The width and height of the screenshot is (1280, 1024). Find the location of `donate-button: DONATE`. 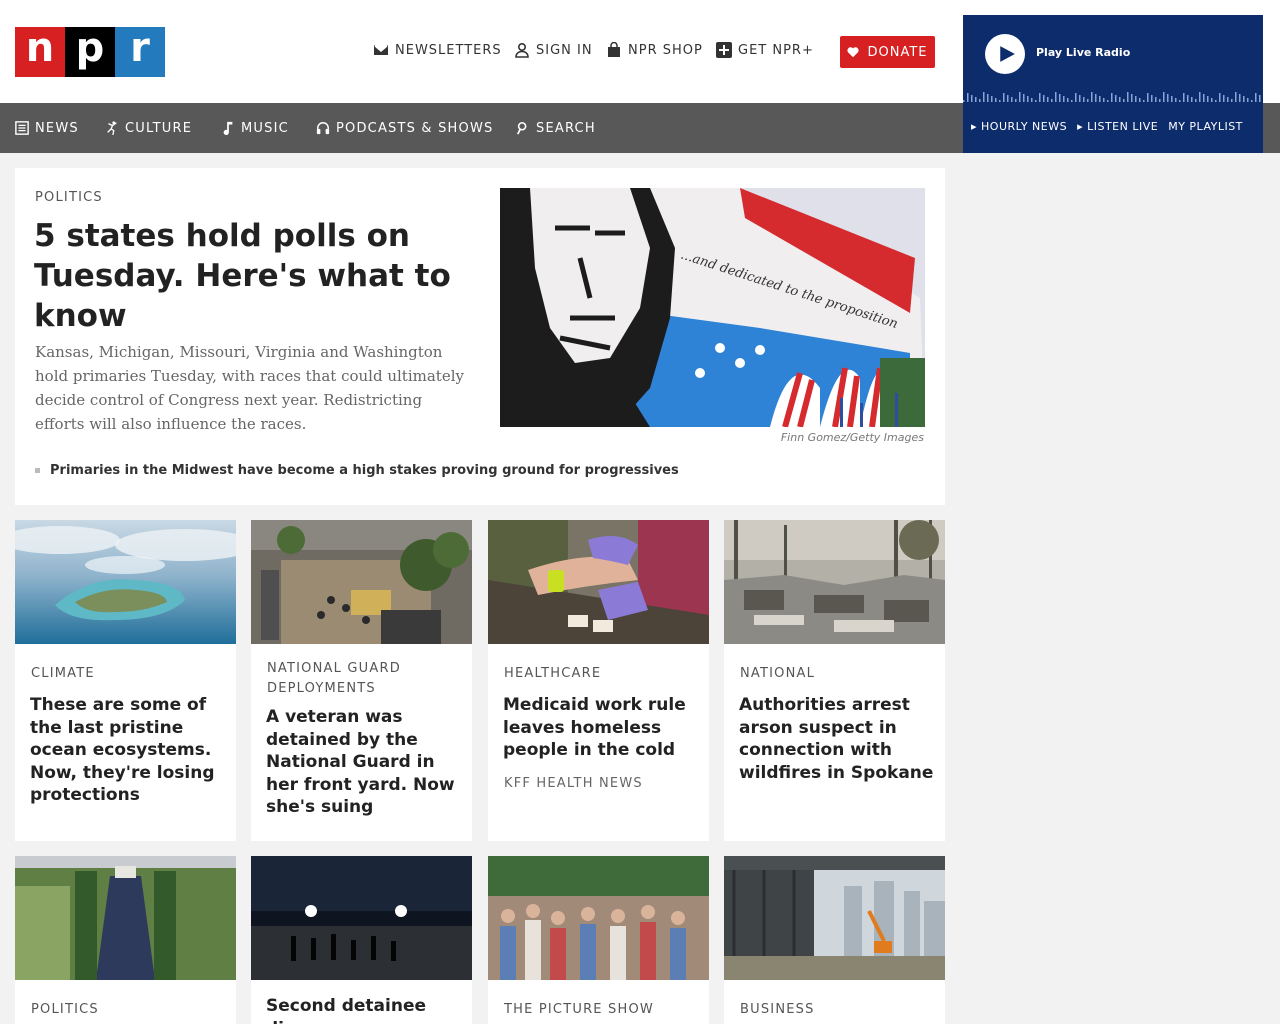

donate-button: DONATE is located at coordinates (887, 52).